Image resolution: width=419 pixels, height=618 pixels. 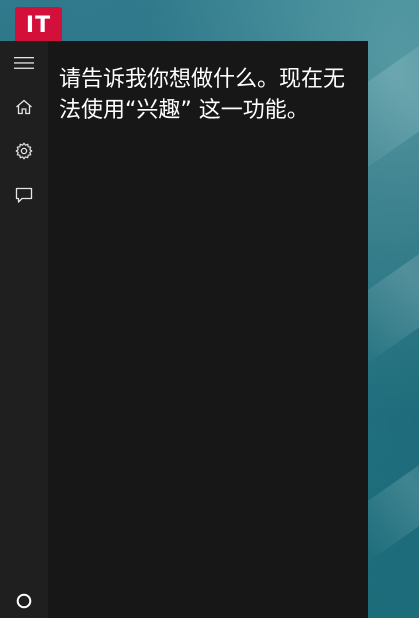 I want to click on site-logo: IT, so click(x=38, y=25).